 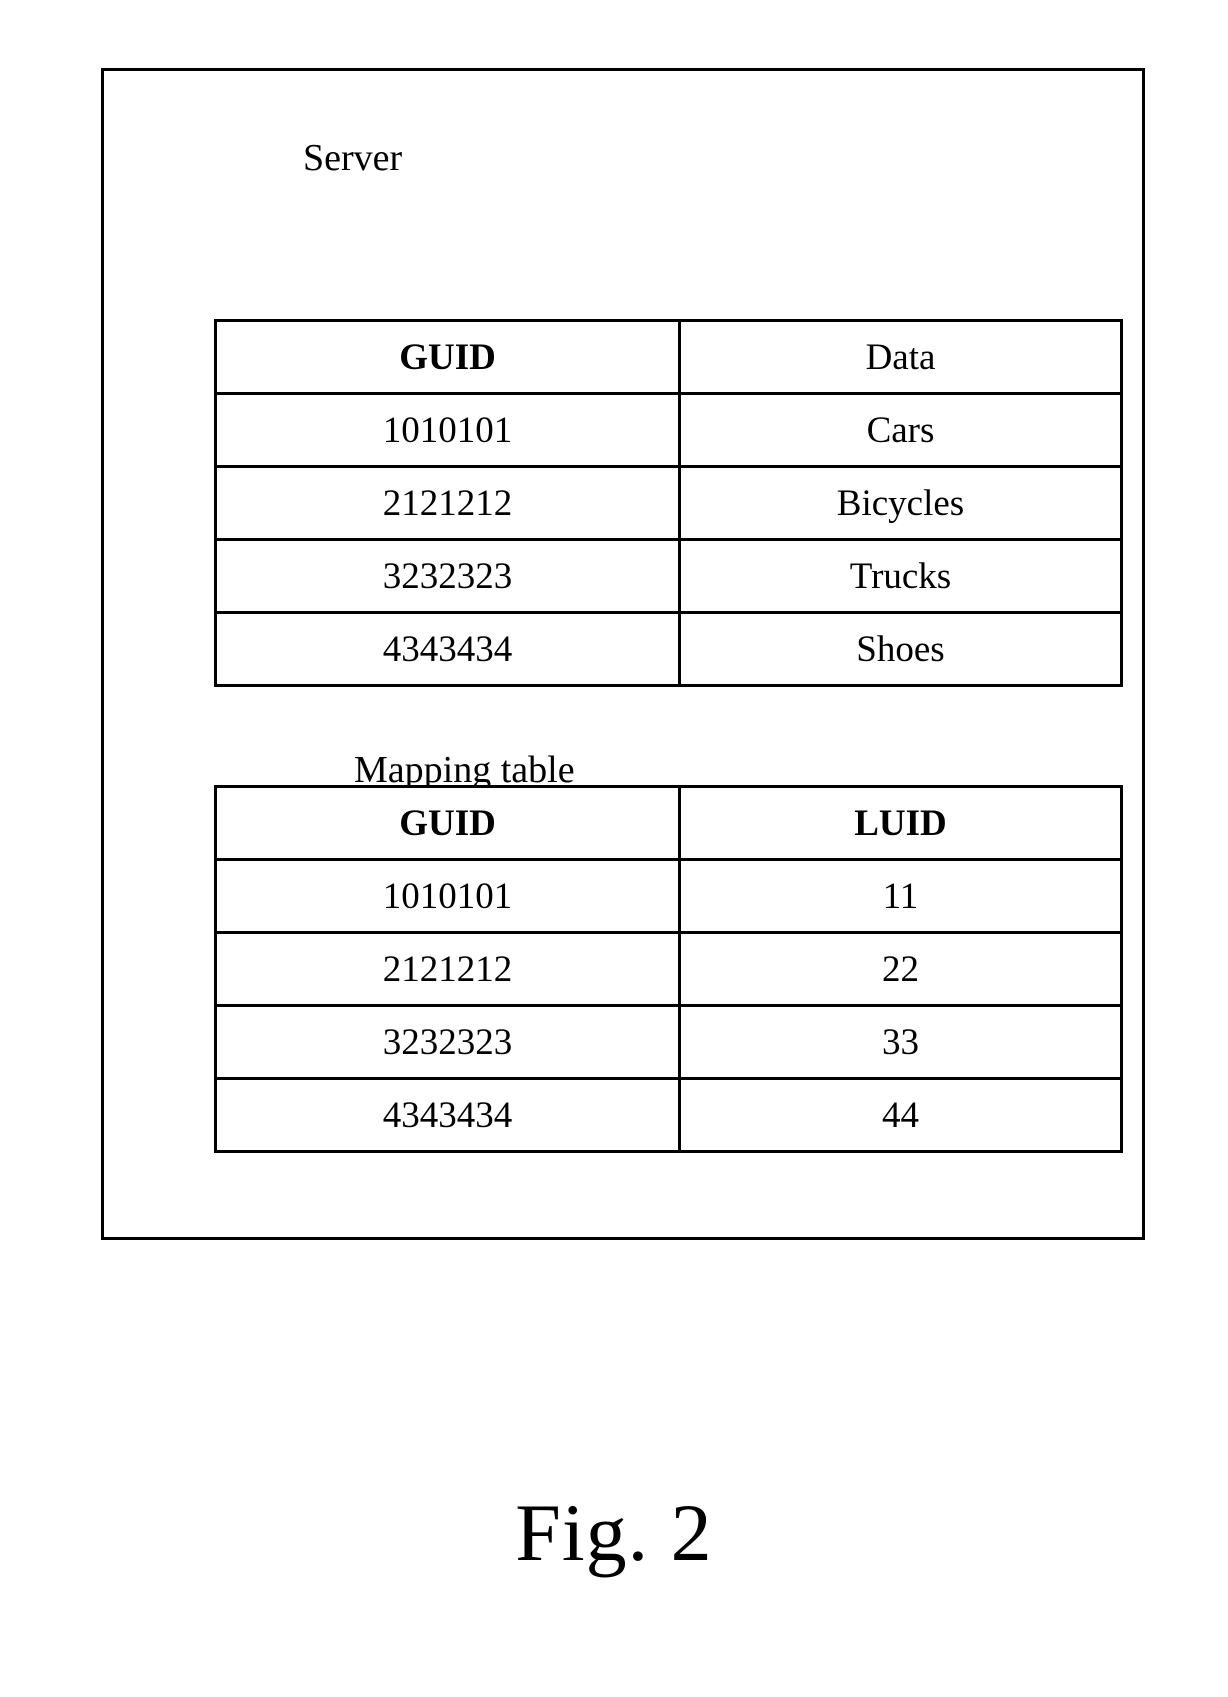 What do you see at coordinates (447, 969) in the screenshot?
I see `mapping-guid-cell: 2121212` at bounding box center [447, 969].